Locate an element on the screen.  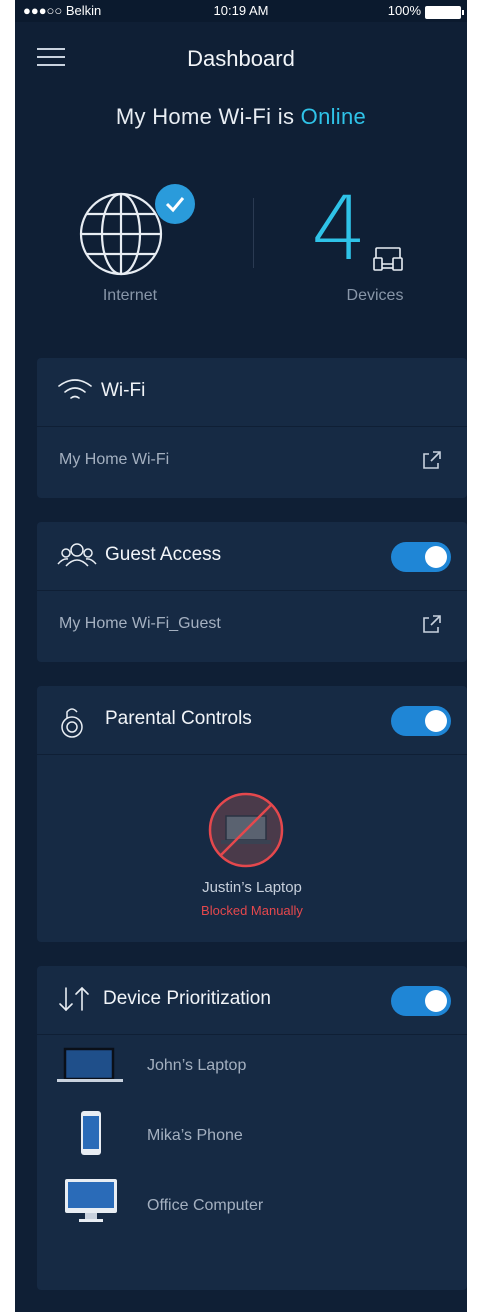
device-prioritization-header: Device Prioritization is located at coordinates (252, 1000).